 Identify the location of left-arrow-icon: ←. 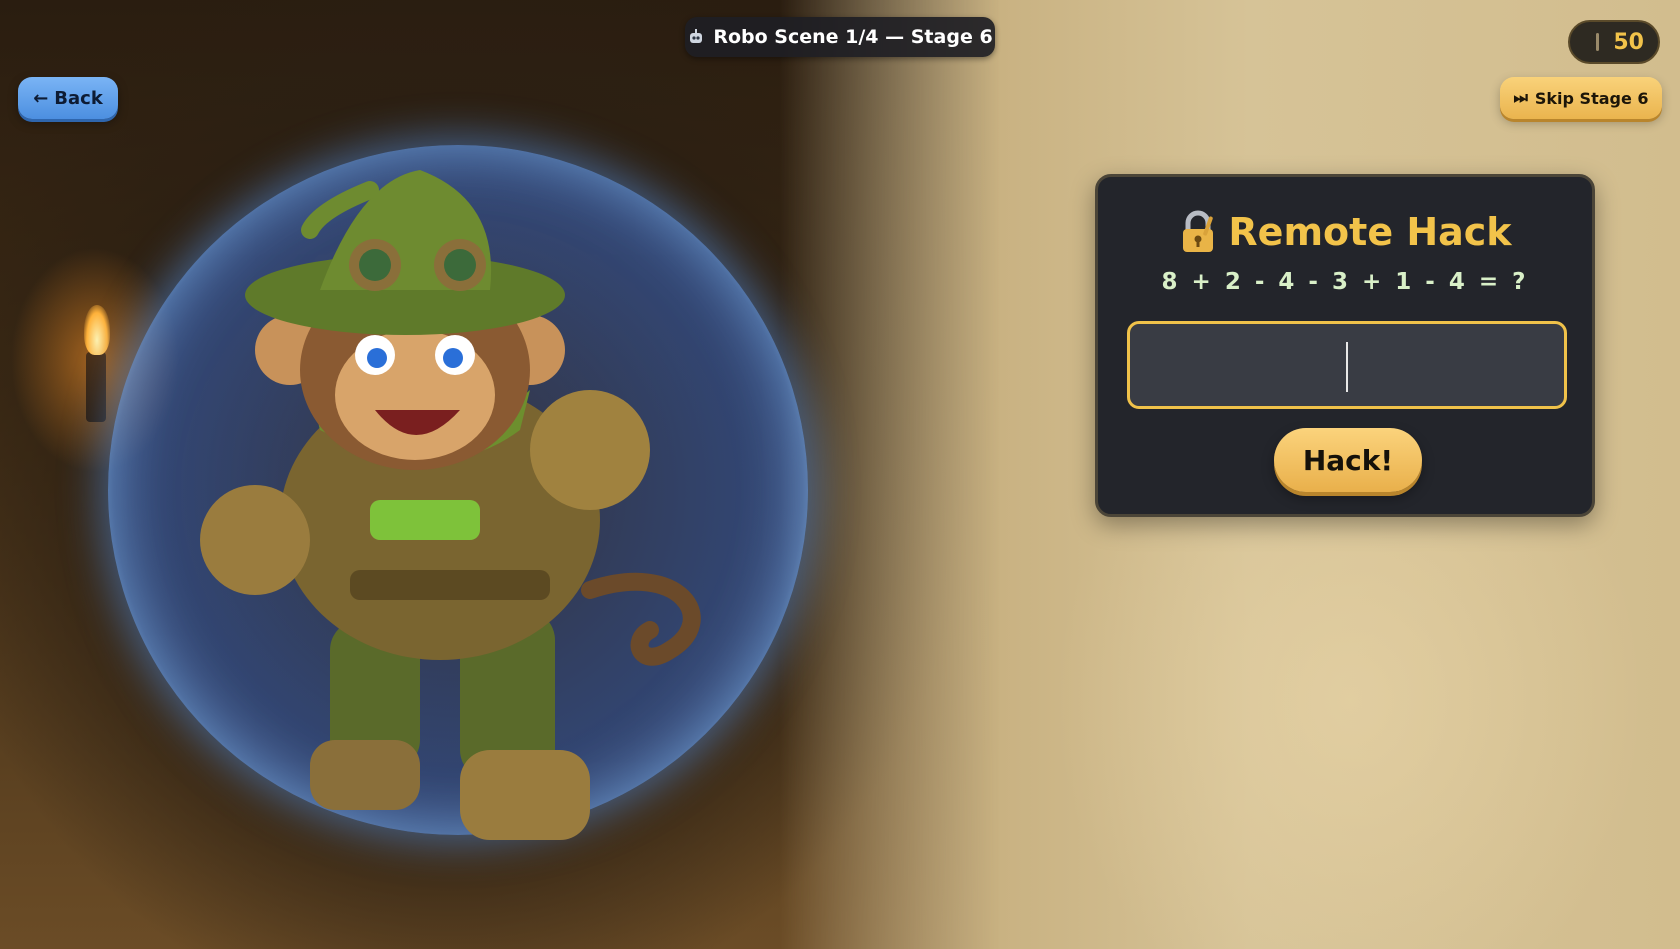
(41, 98).